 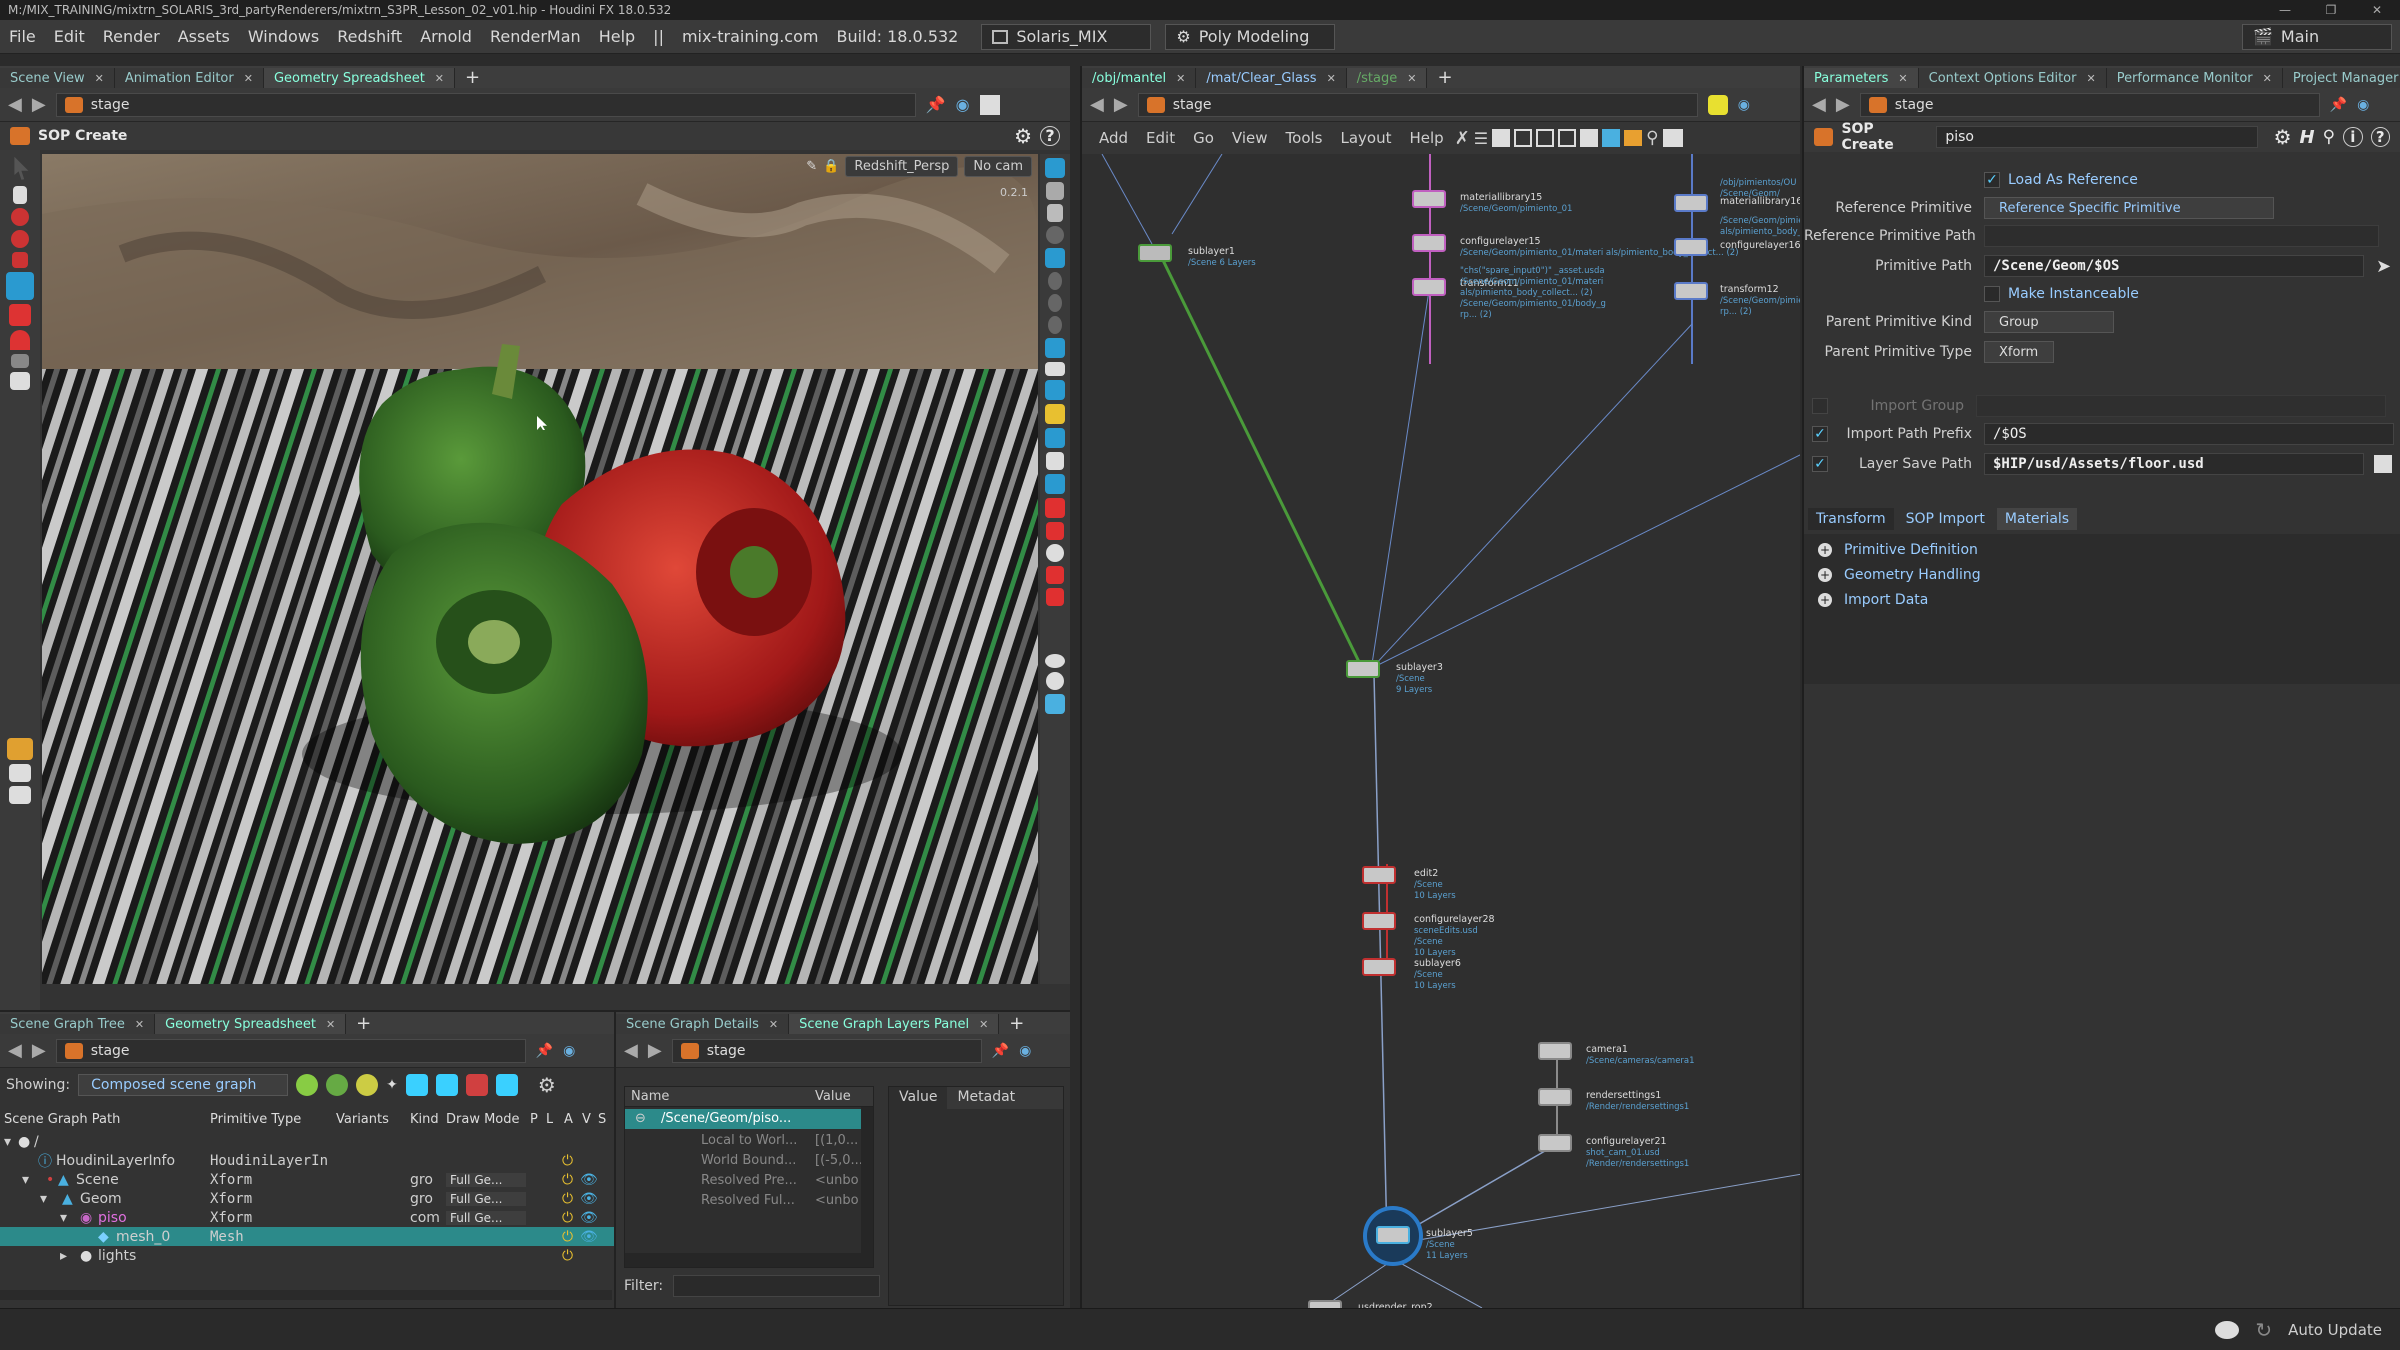 I want to click on search-icon: ⚲, so click(x=1652, y=138).